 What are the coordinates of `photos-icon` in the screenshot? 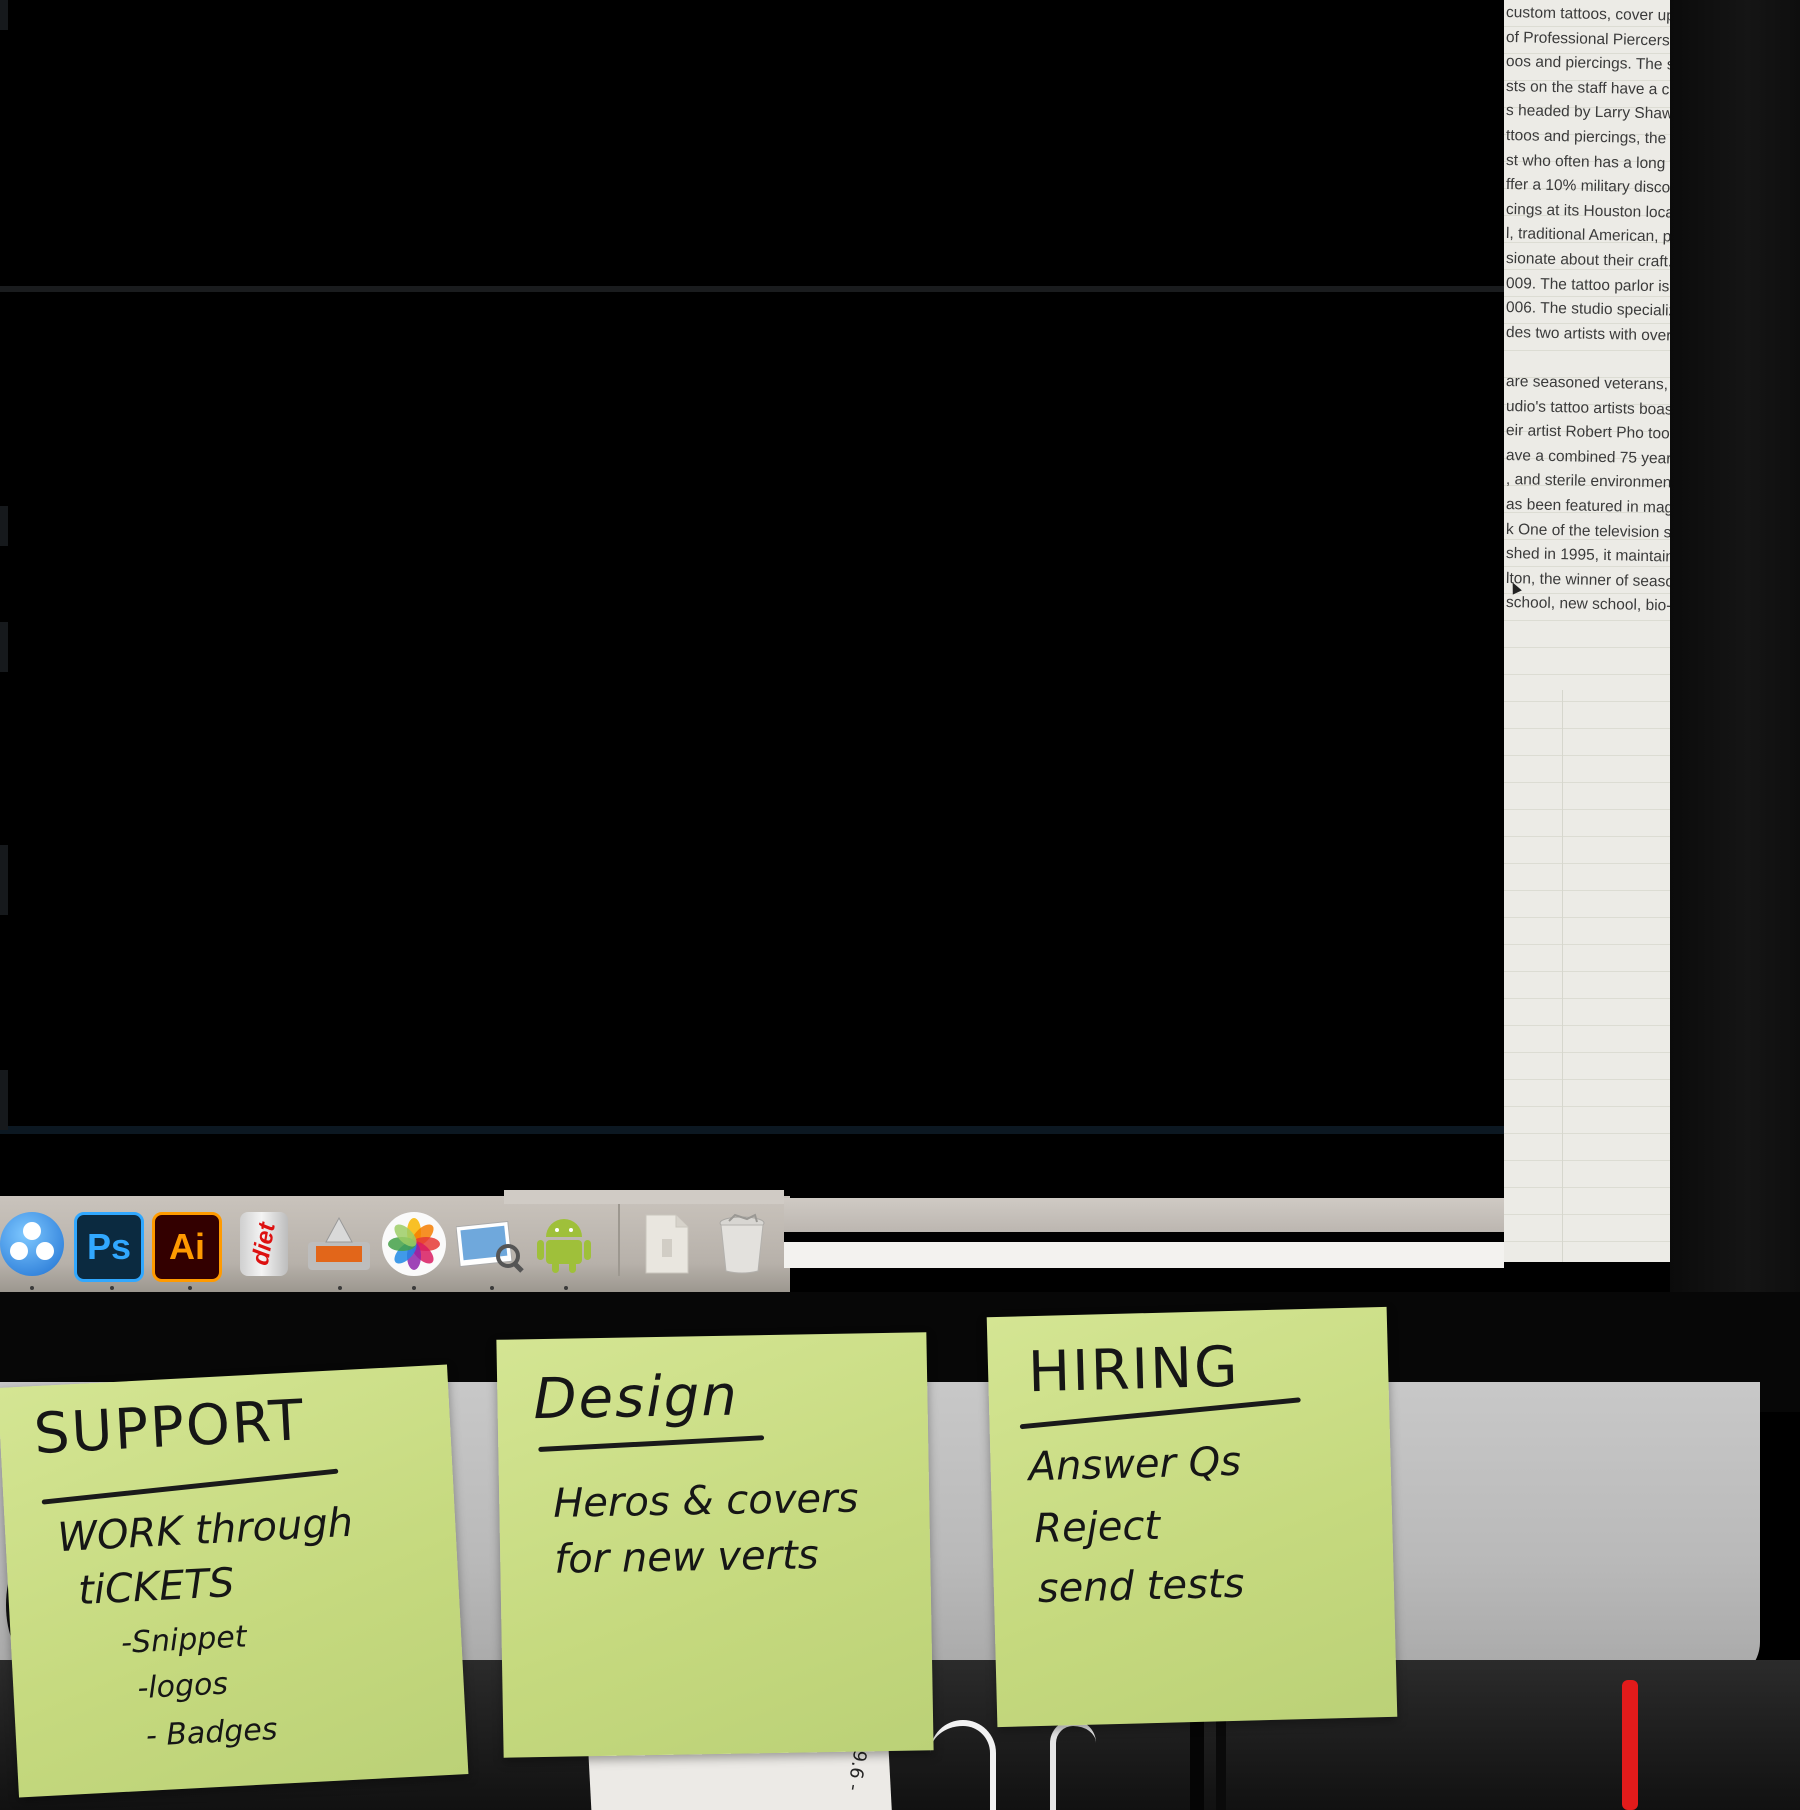 It's located at (414, 1244).